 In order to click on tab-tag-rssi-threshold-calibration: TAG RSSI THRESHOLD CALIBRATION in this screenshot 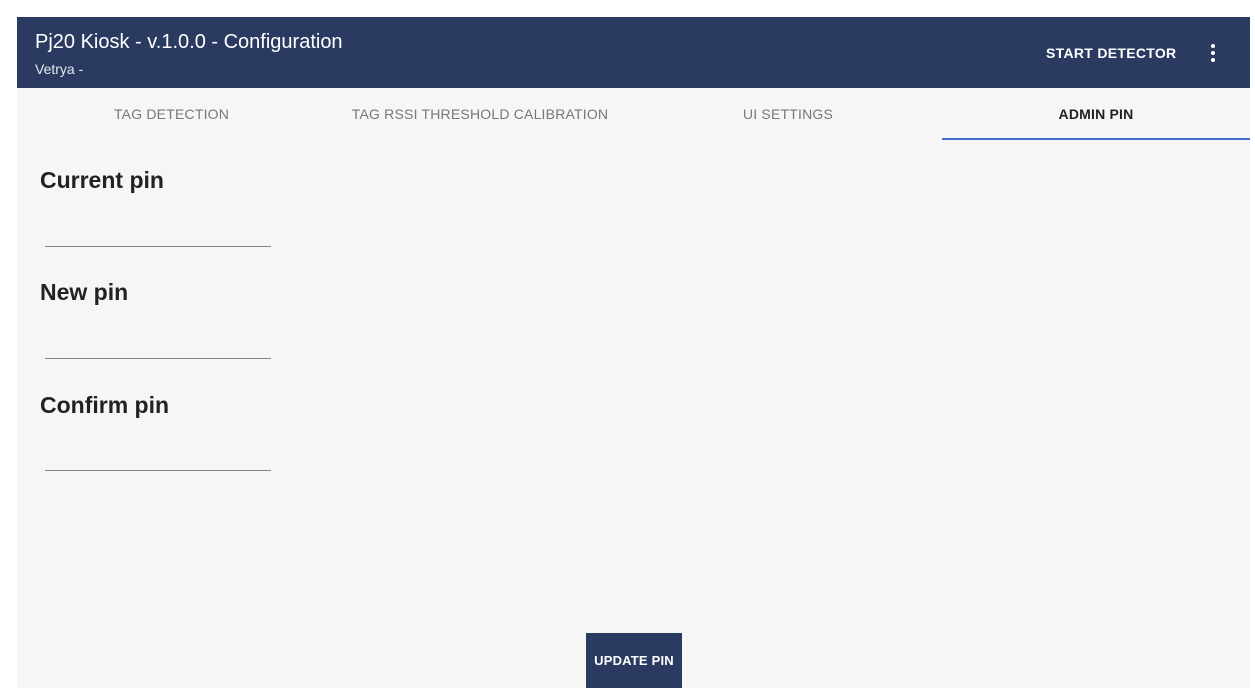, I will do `click(480, 114)`.